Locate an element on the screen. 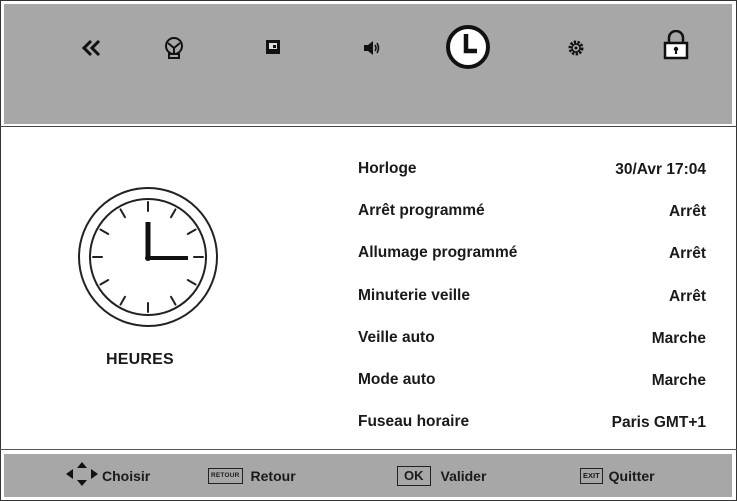 The width and height of the screenshot is (737, 501). hint-choose: Choisir is located at coordinates (107, 475).